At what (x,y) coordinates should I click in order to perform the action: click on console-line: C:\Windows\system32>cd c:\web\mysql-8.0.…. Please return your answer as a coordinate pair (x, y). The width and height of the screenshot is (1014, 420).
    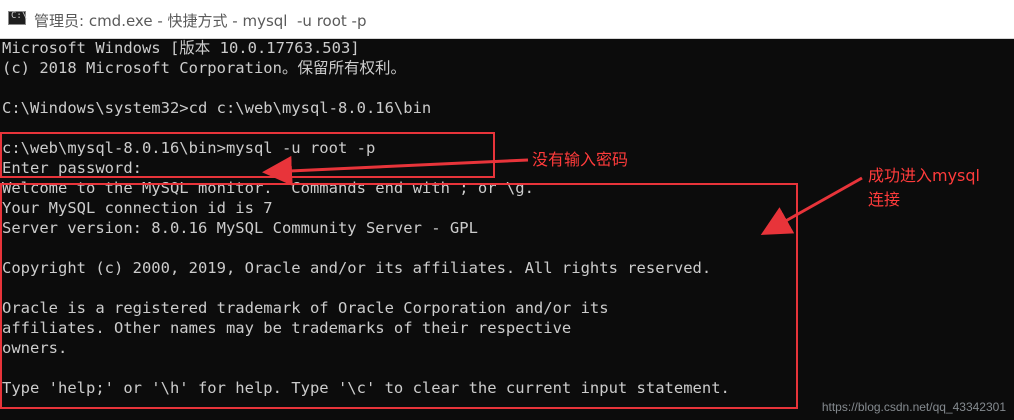
    Looking at the image, I should click on (217, 108).